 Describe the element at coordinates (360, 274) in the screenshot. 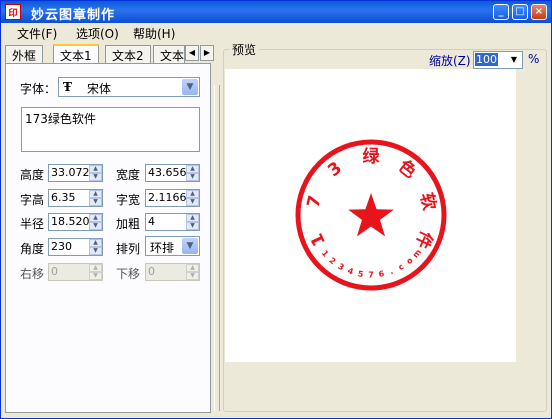

I see `seal-inner-char: 5` at that location.